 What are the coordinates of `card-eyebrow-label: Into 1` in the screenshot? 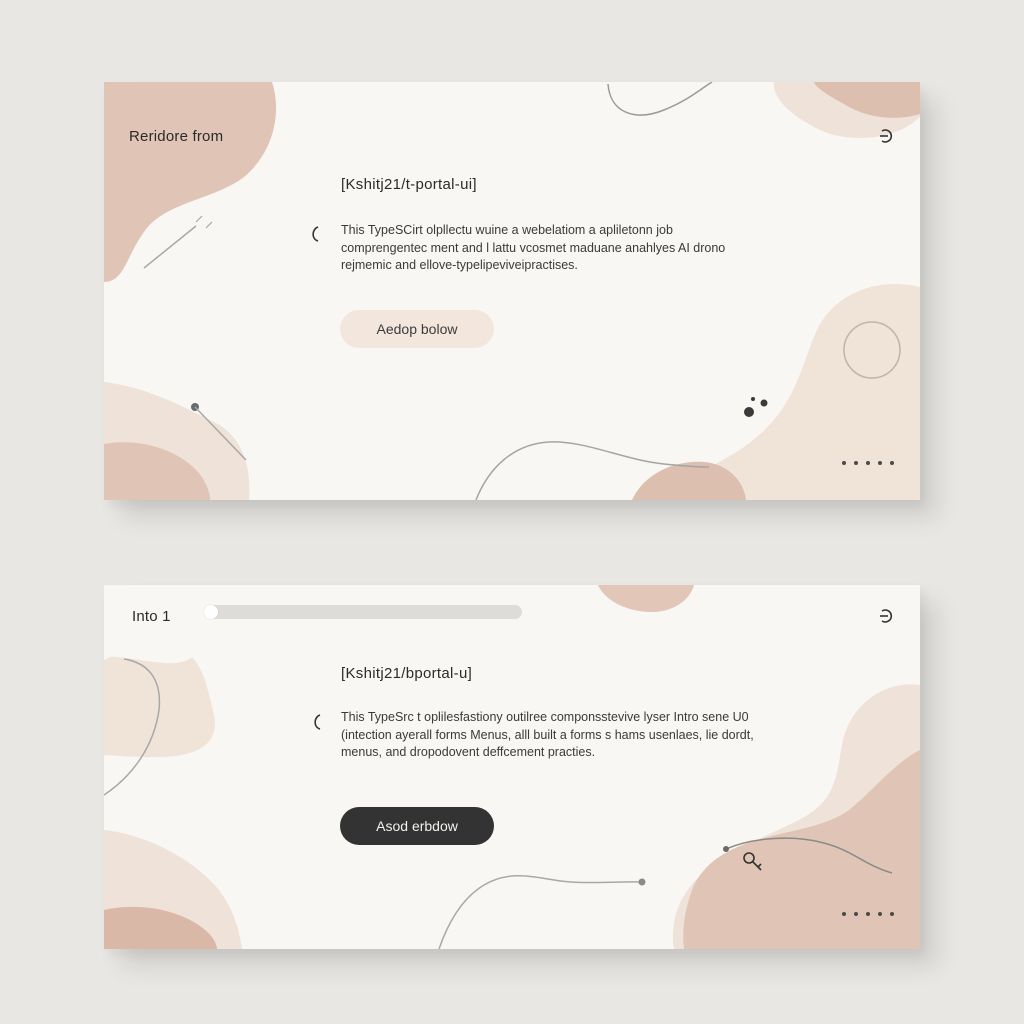 It's located at (151, 616).